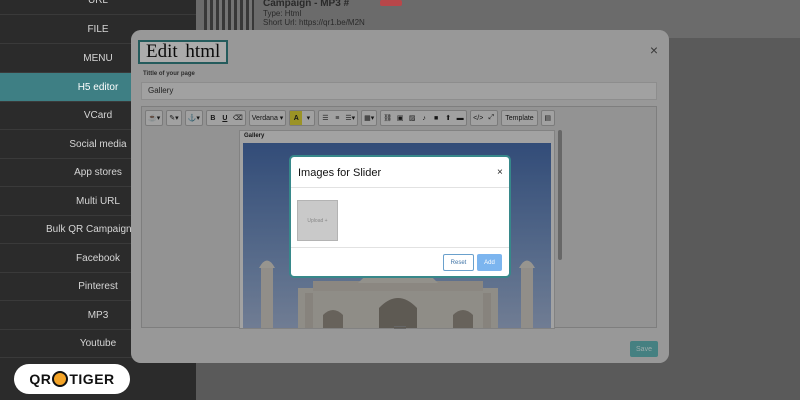 The height and width of the screenshot is (400, 800). What do you see at coordinates (500, 172) in the screenshot?
I see `close-icon: ×` at bounding box center [500, 172].